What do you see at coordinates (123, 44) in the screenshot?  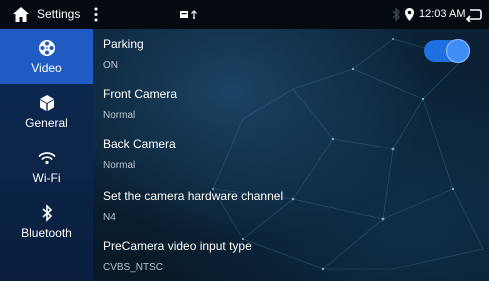 I see `setting-label: Parking` at bounding box center [123, 44].